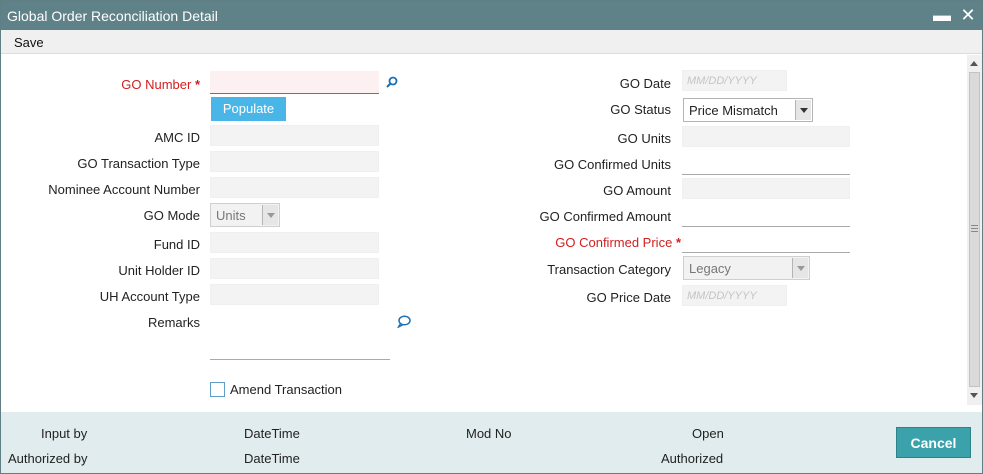  I want to click on authorized-datetime-label: DateTime, so click(272, 458).